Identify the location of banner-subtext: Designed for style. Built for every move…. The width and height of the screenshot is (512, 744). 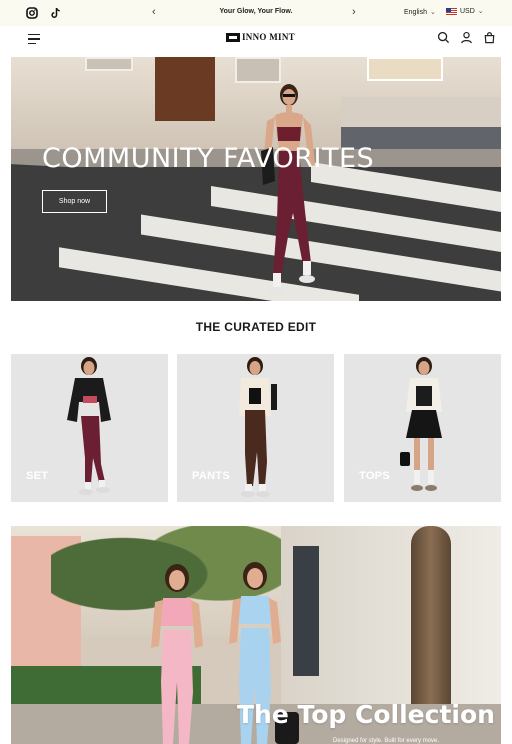
(386, 741).